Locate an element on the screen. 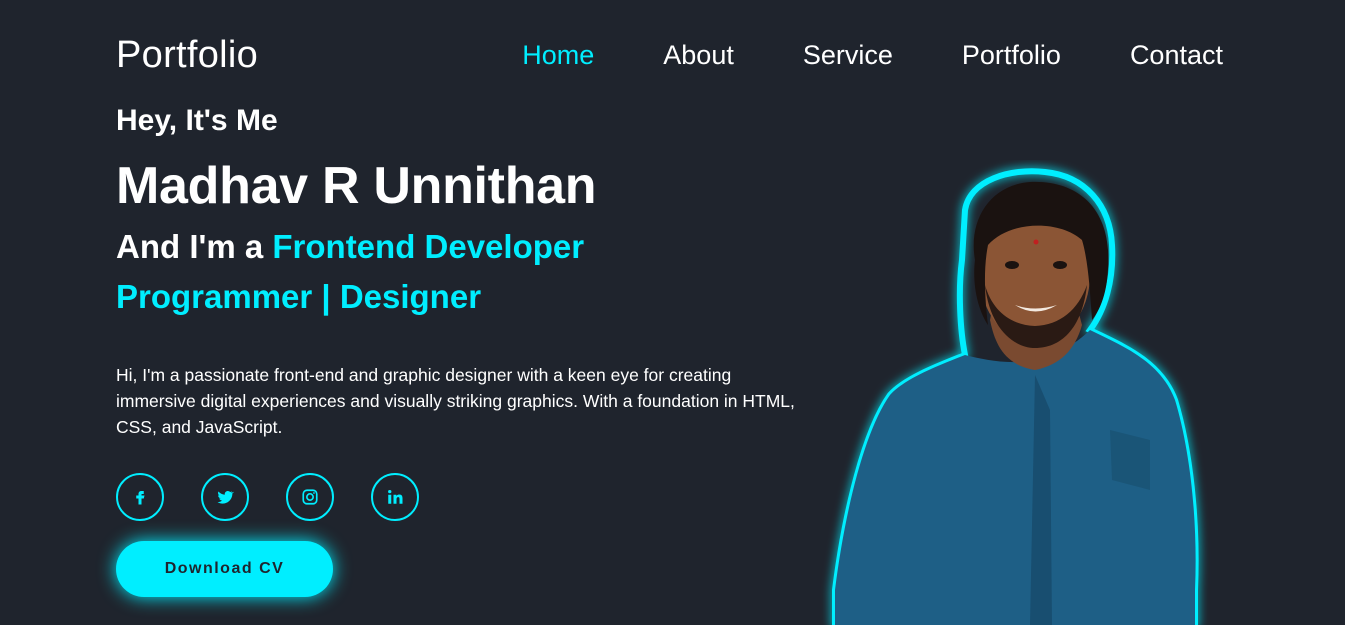  role-line-2: Programmer | Designer is located at coordinates (299, 296).